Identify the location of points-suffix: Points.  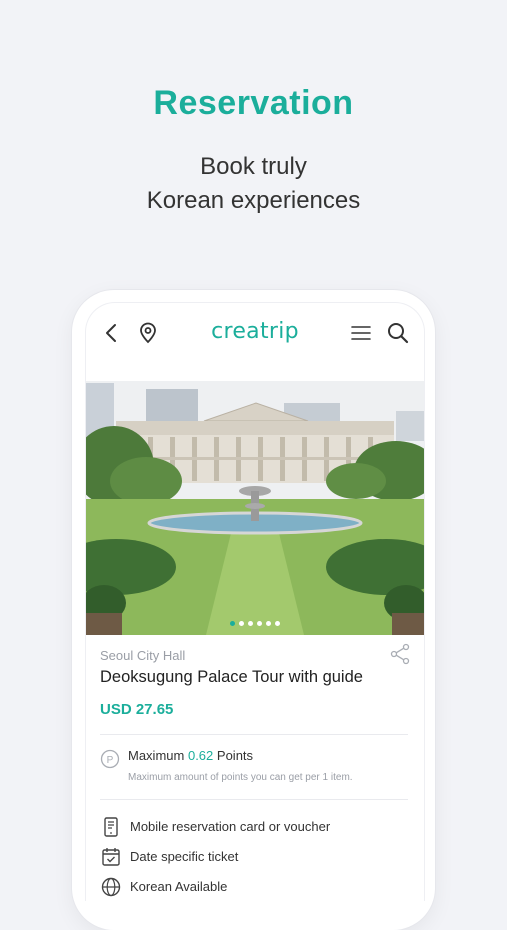
(235, 755).